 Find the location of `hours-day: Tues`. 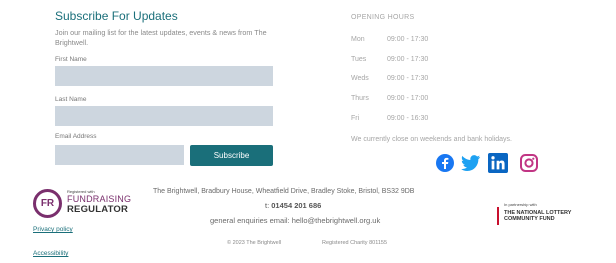

hours-day: Tues is located at coordinates (359, 59).